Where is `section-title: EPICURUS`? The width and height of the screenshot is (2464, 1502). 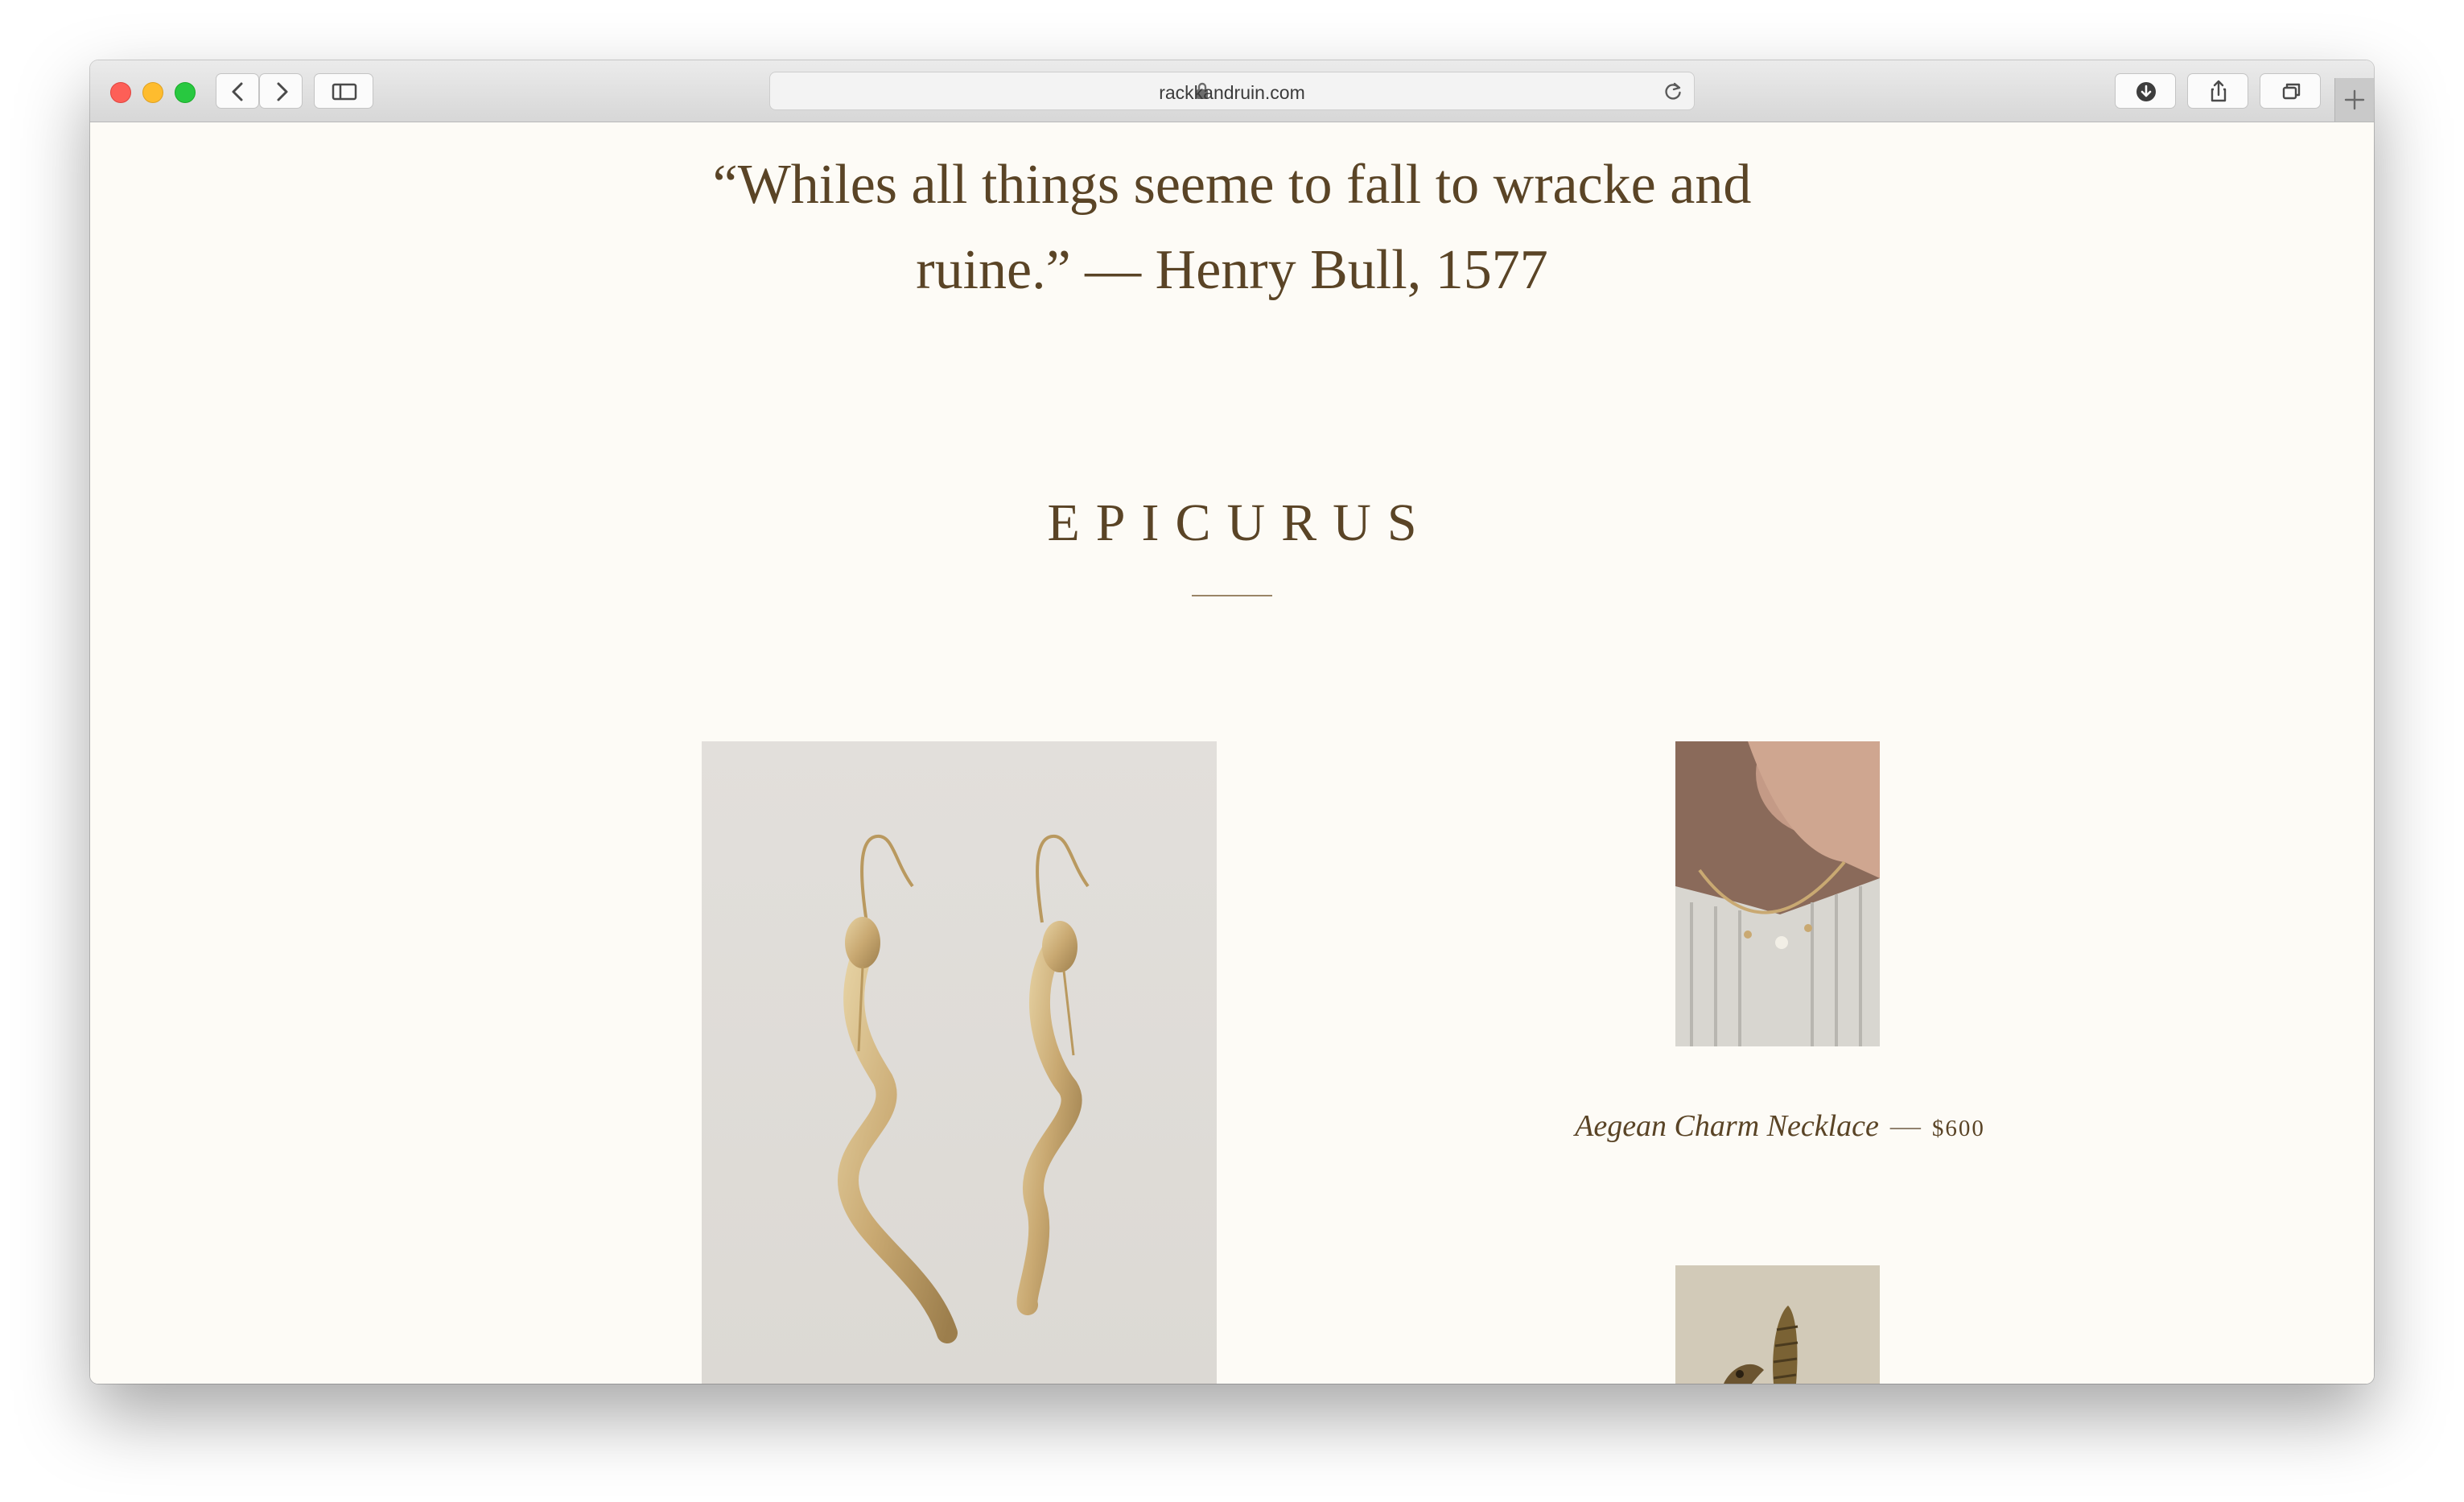 section-title: EPICURUS is located at coordinates (1240, 522).